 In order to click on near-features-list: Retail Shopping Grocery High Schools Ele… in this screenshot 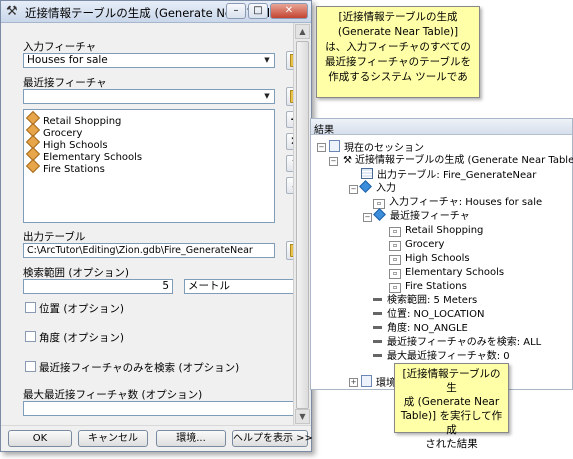, I will do `click(149, 166)`.